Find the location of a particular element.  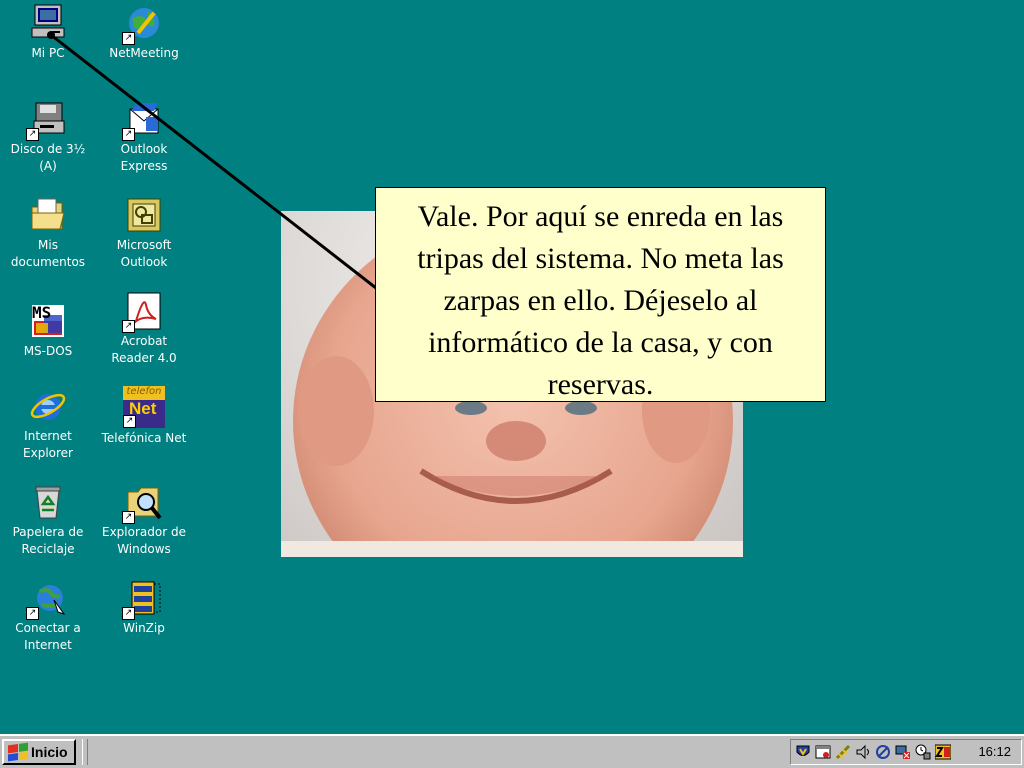

desktop-icon-microsoft-outlook: Microsoft Outlook is located at coordinates (144, 233).